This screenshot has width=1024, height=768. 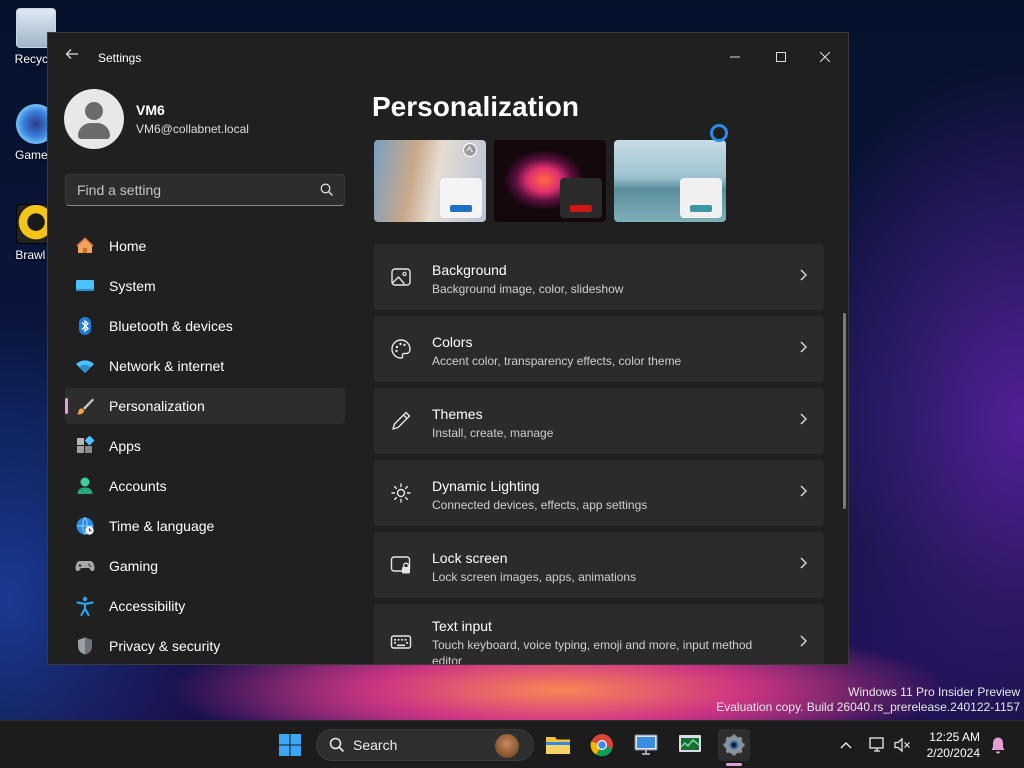 What do you see at coordinates (425, 745) in the screenshot?
I see `taskbar-search: Search` at bounding box center [425, 745].